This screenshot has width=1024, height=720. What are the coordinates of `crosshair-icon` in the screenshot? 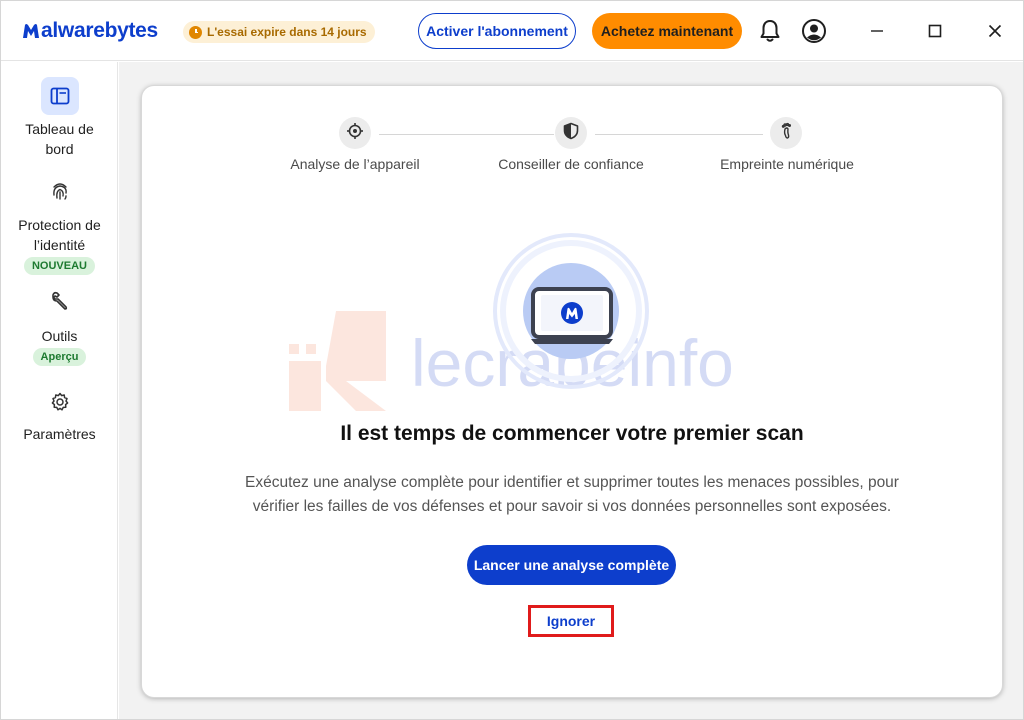 It's located at (355, 133).